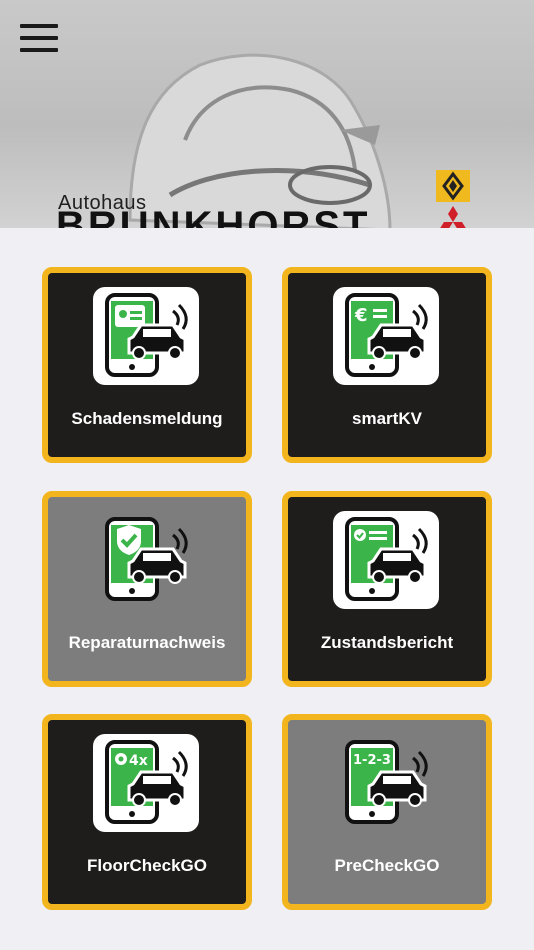 Image resolution: width=534 pixels, height=950 pixels. Describe the element at coordinates (387, 642) in the screenshot. I see `tile-label: Zustandsbericht` at that location.